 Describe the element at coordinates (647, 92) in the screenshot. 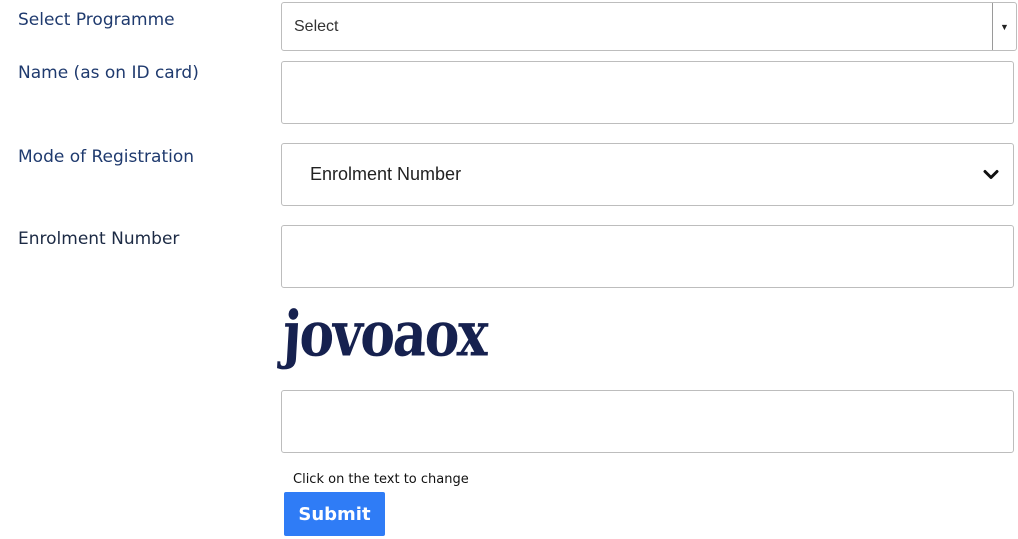

I see `name-field` at that location.